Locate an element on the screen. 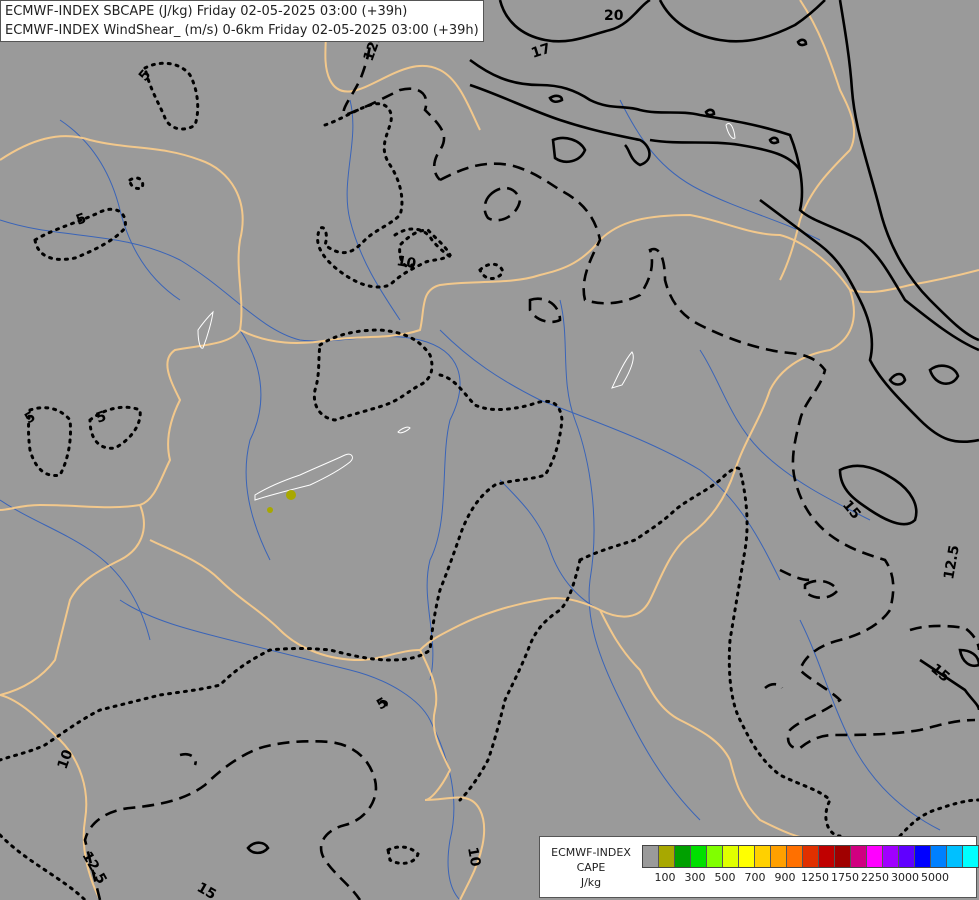 Image resolution: width=979 pixels, height=900 pixels. legend-tick: 3000 is located at coordinates (905, 877).